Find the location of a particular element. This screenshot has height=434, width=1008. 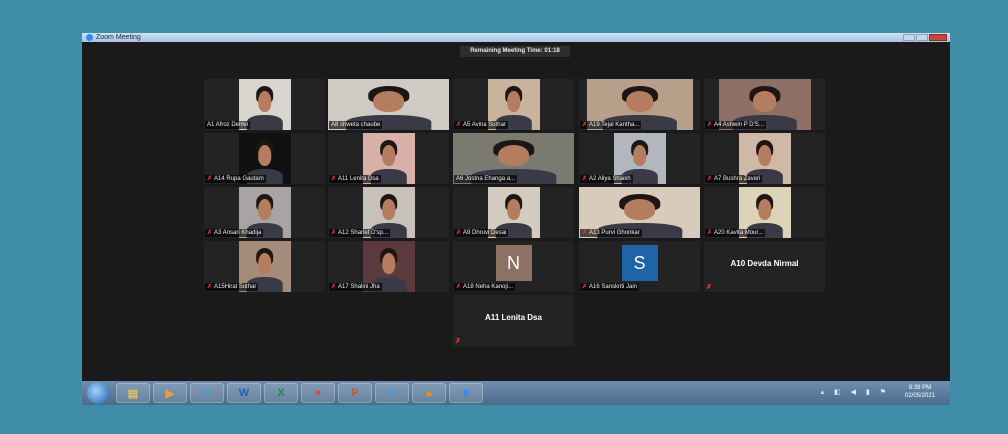

system-tray: ▴ ◧ ◀ ▮ ⚑ is located at coordinates (855, 392).